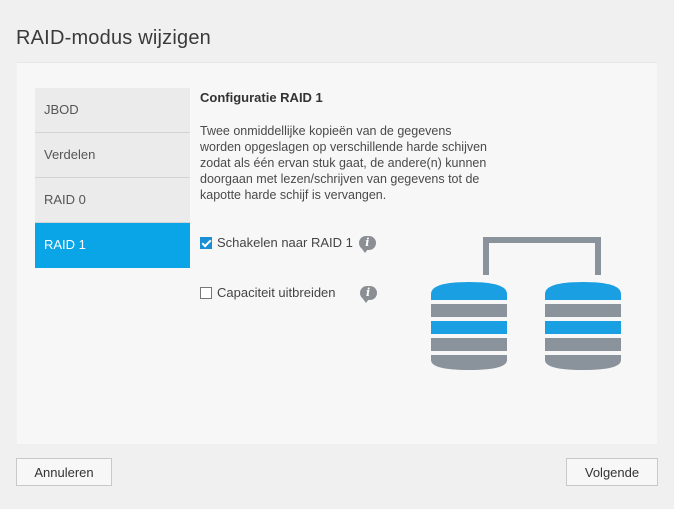 Image resolution: width=674 pixels, height=509 pixels. I want to click on disk-stack-right, so click(583, 326).